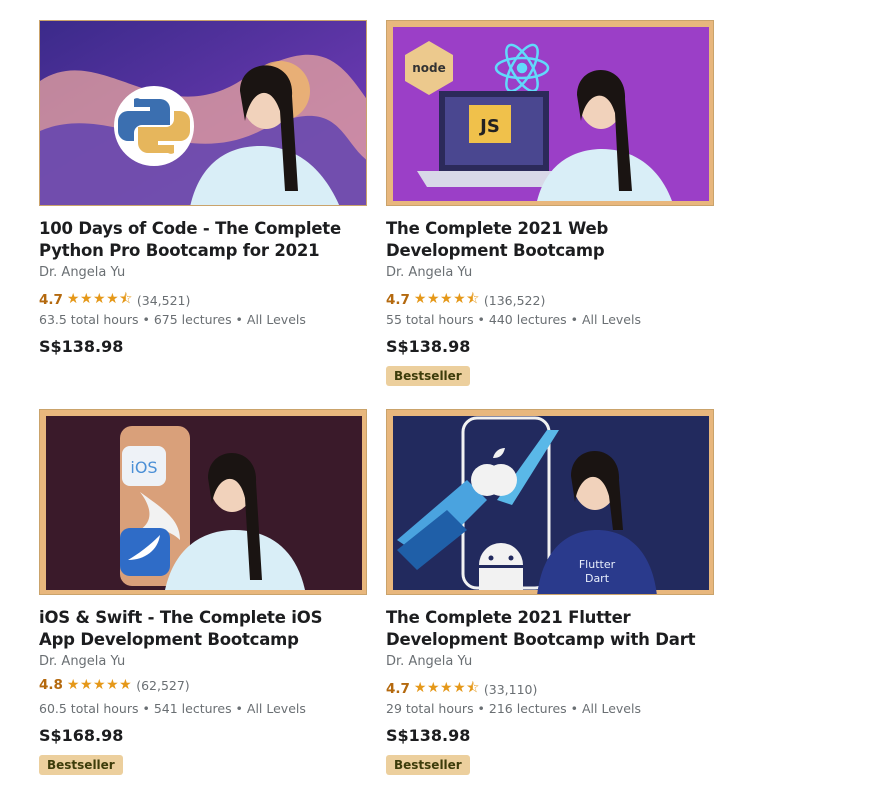 The width and height of the screenshot is (869, 797). I want to click on review-count: (34,521), so click(163, 300).